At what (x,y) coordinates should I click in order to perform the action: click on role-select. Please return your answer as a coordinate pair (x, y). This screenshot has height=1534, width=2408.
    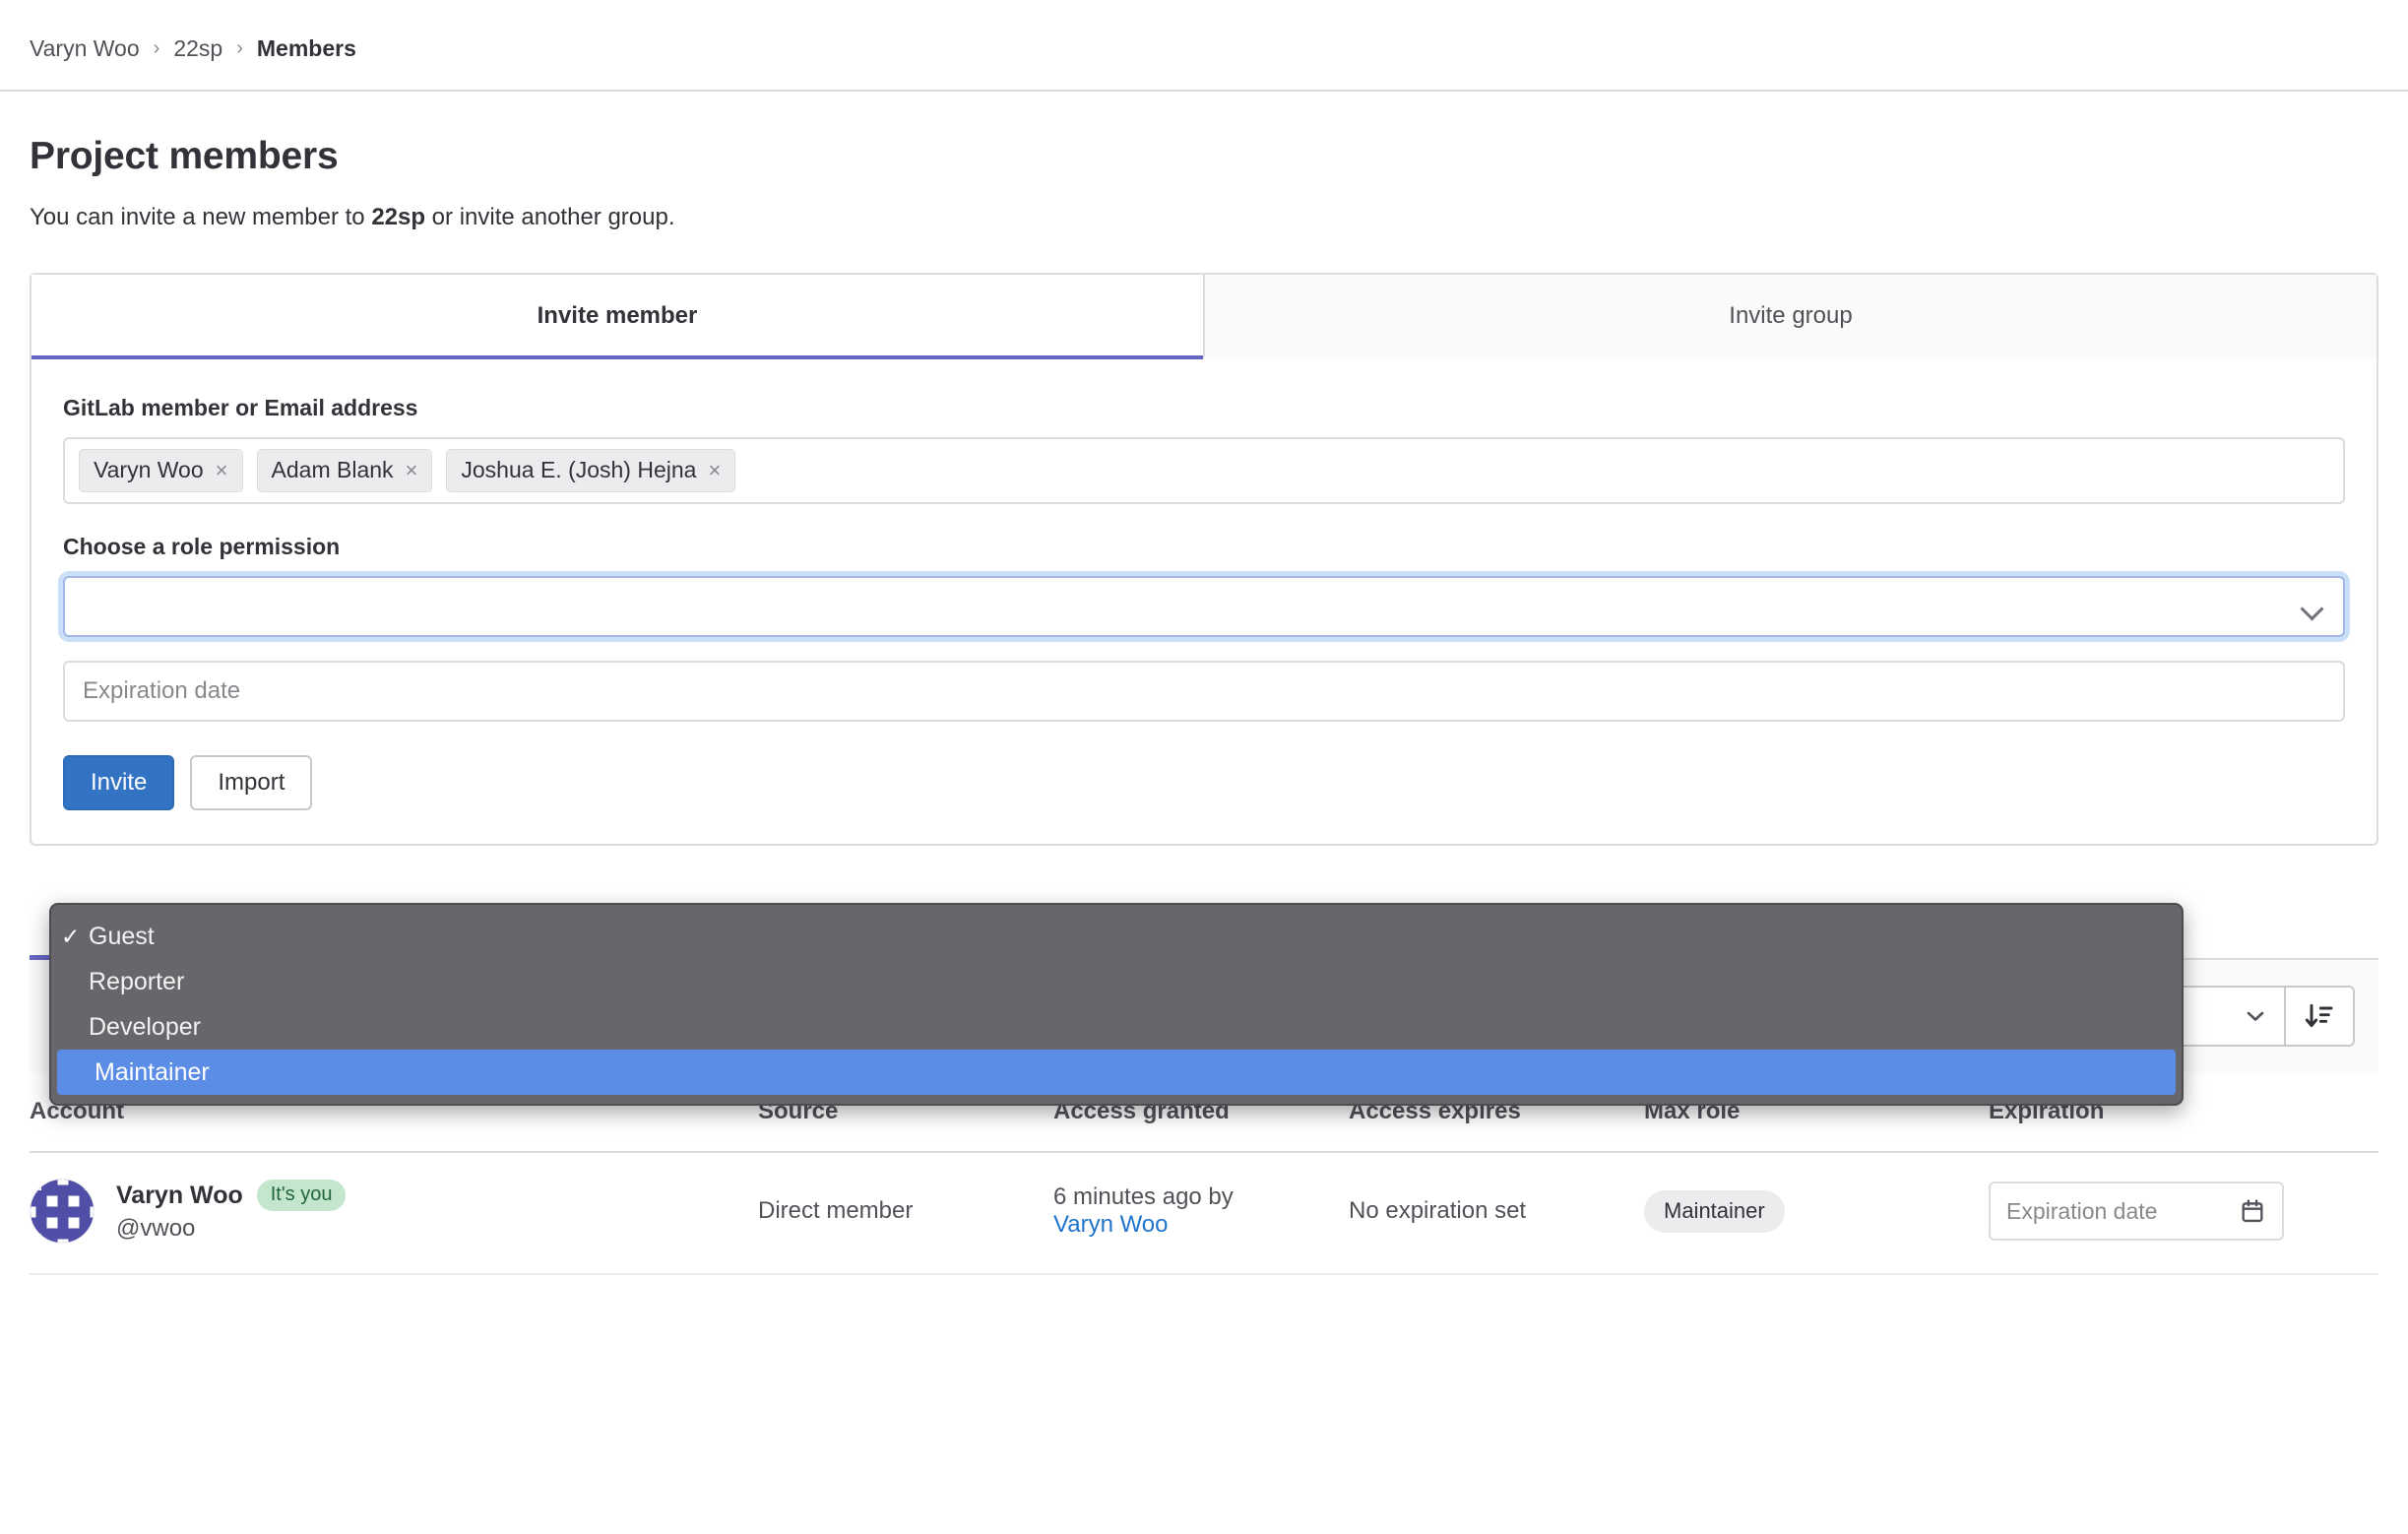
    Looking at the image, I should click on (1204, 606).